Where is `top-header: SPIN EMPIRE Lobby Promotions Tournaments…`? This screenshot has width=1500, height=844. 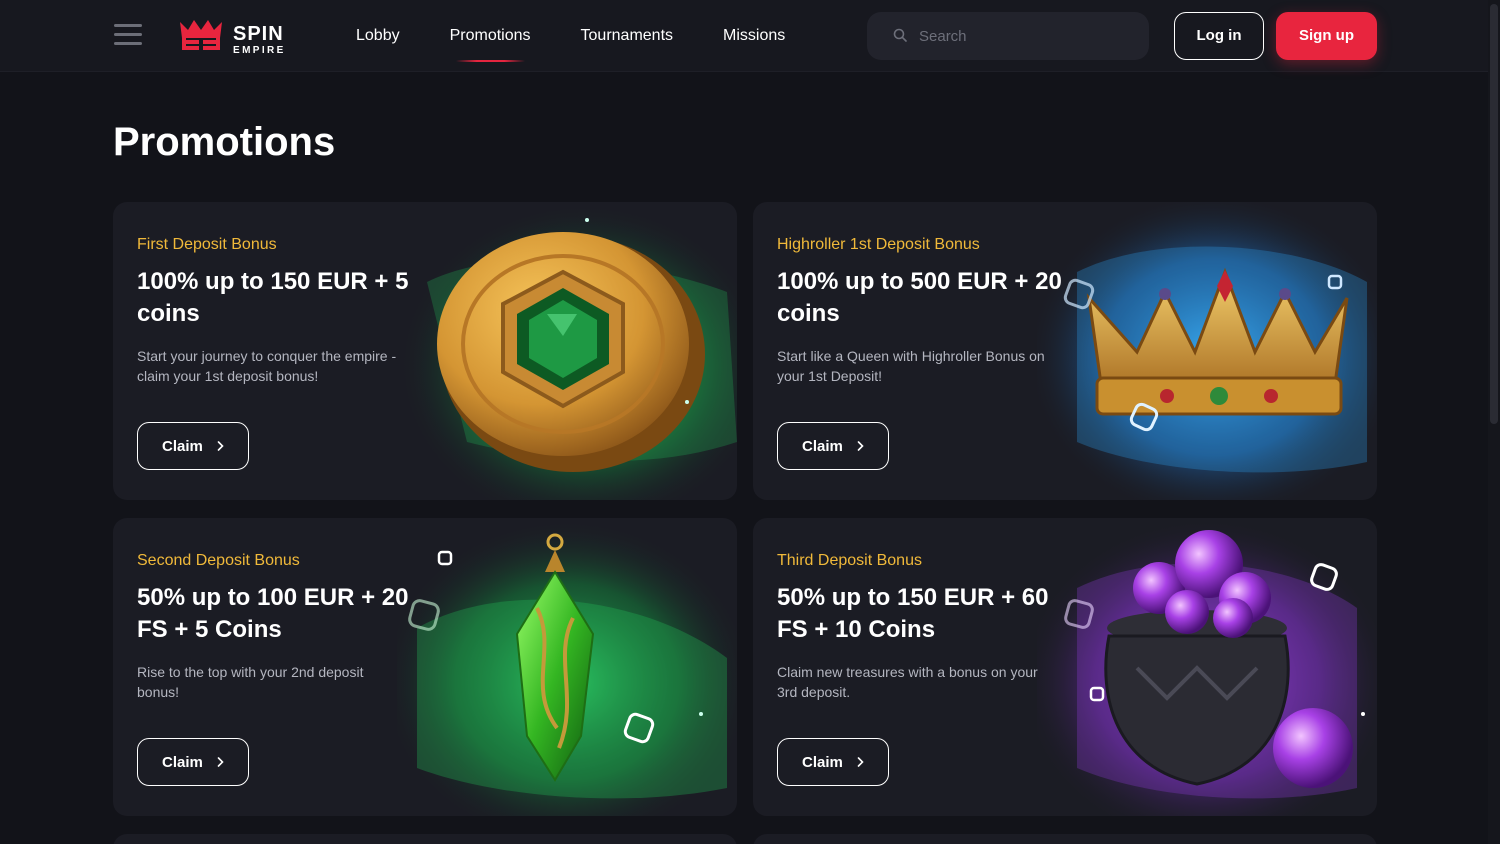
top-header: SPIN EMPIRE Lobby Promotions Tournaments… is located at coordinates (750, 36).